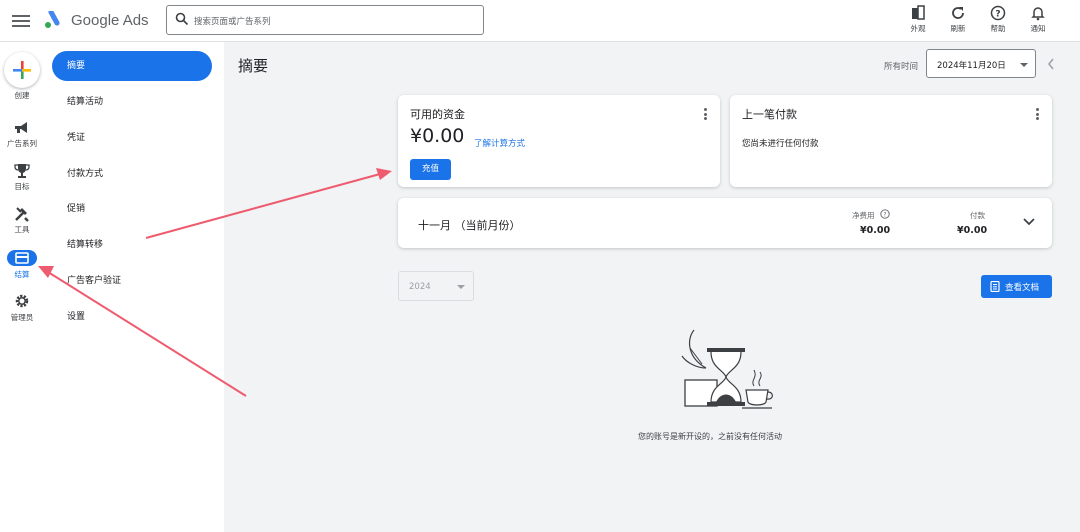 The width and height of the screenshot is (1080, 532). What do you see at coordinates (132, 209) in the screenshot?
I see `nav-item-promotions: 促销` at bounding box center [132, 209].